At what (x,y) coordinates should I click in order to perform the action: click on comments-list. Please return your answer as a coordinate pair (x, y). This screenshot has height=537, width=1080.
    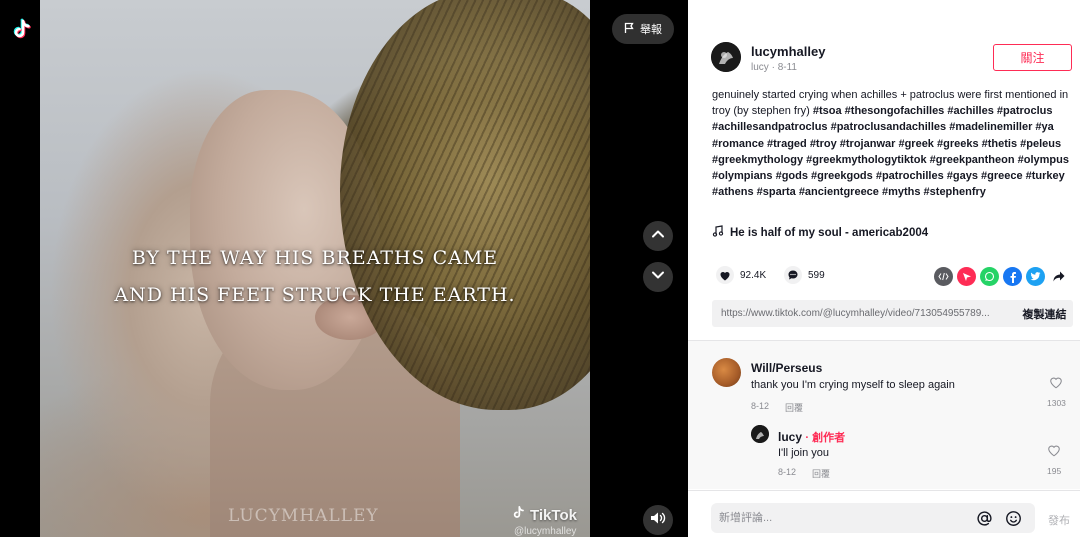
    Looking at the image, I should click on (884, 415).